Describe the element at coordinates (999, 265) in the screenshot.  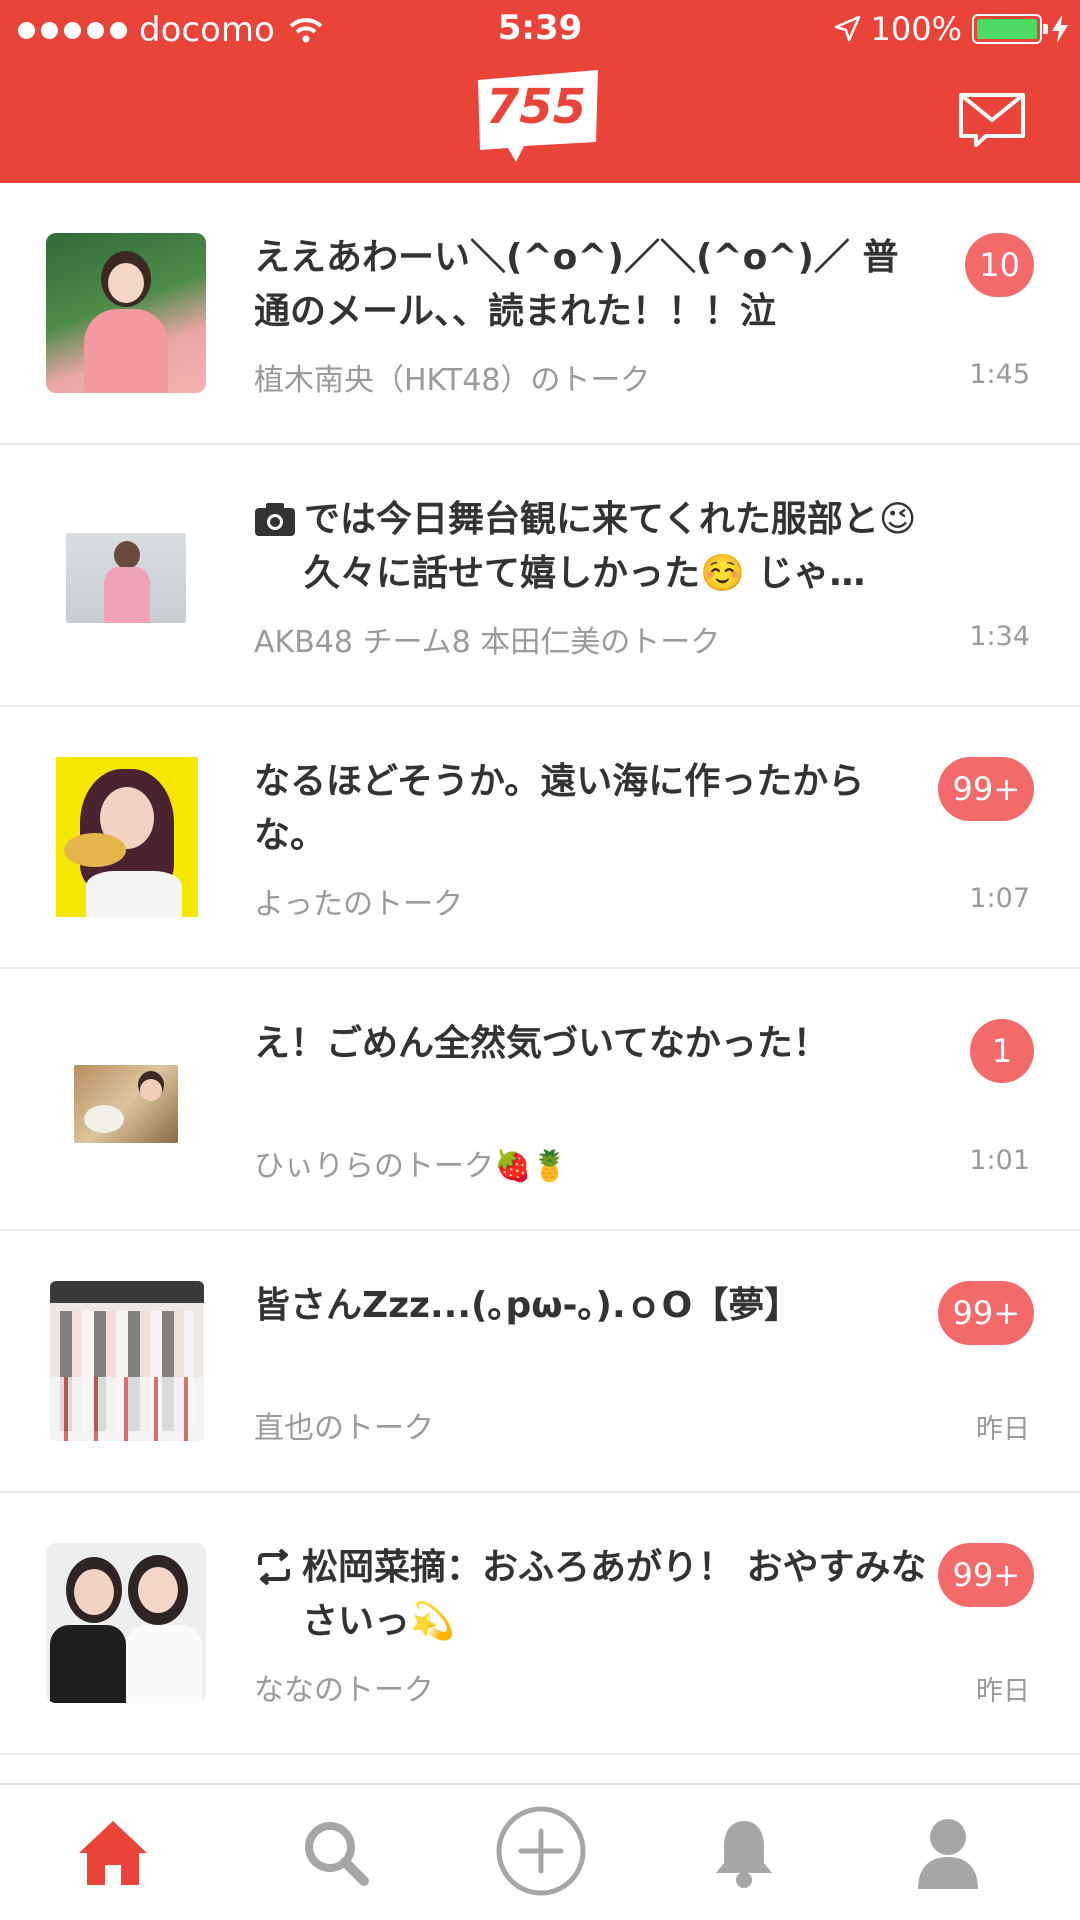
I see `unread-badge: 10` at that location.